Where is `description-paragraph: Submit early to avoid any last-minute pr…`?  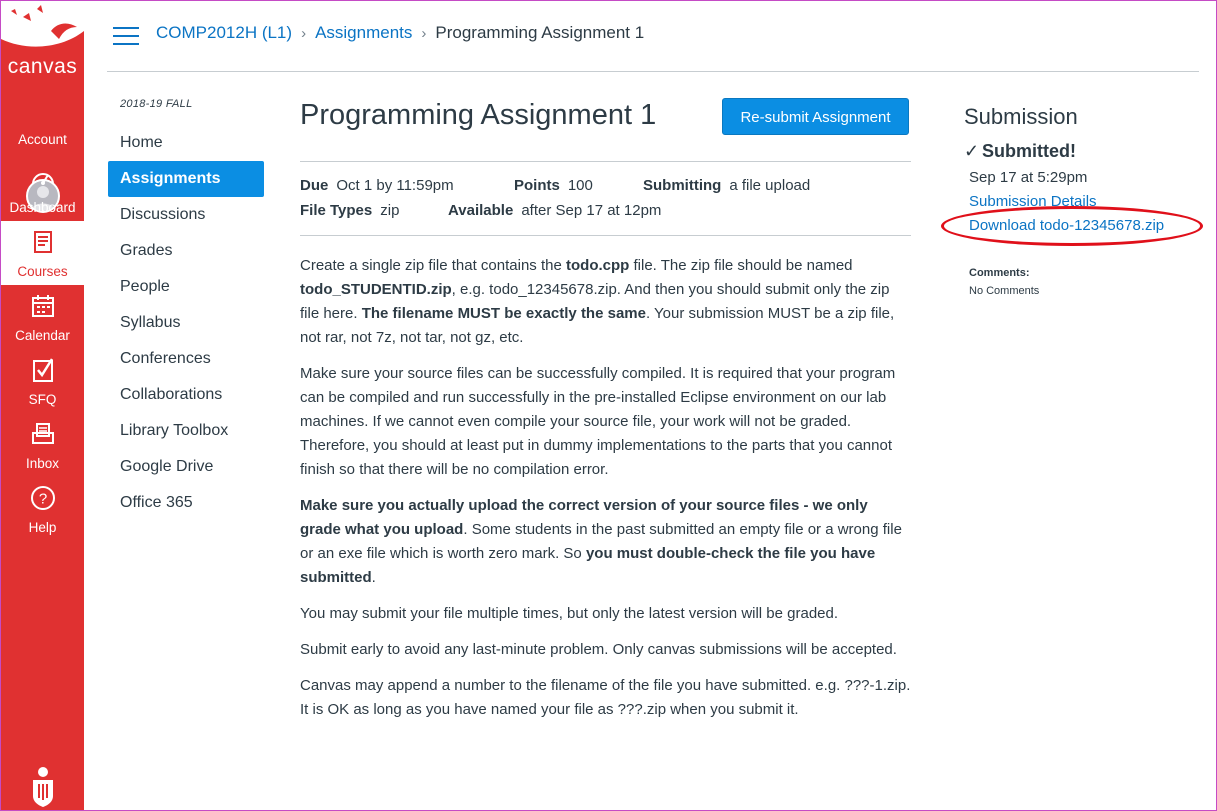 description-paragraph: Submit early to avoid any last-minute pr… is located at coordinates (598, 649).